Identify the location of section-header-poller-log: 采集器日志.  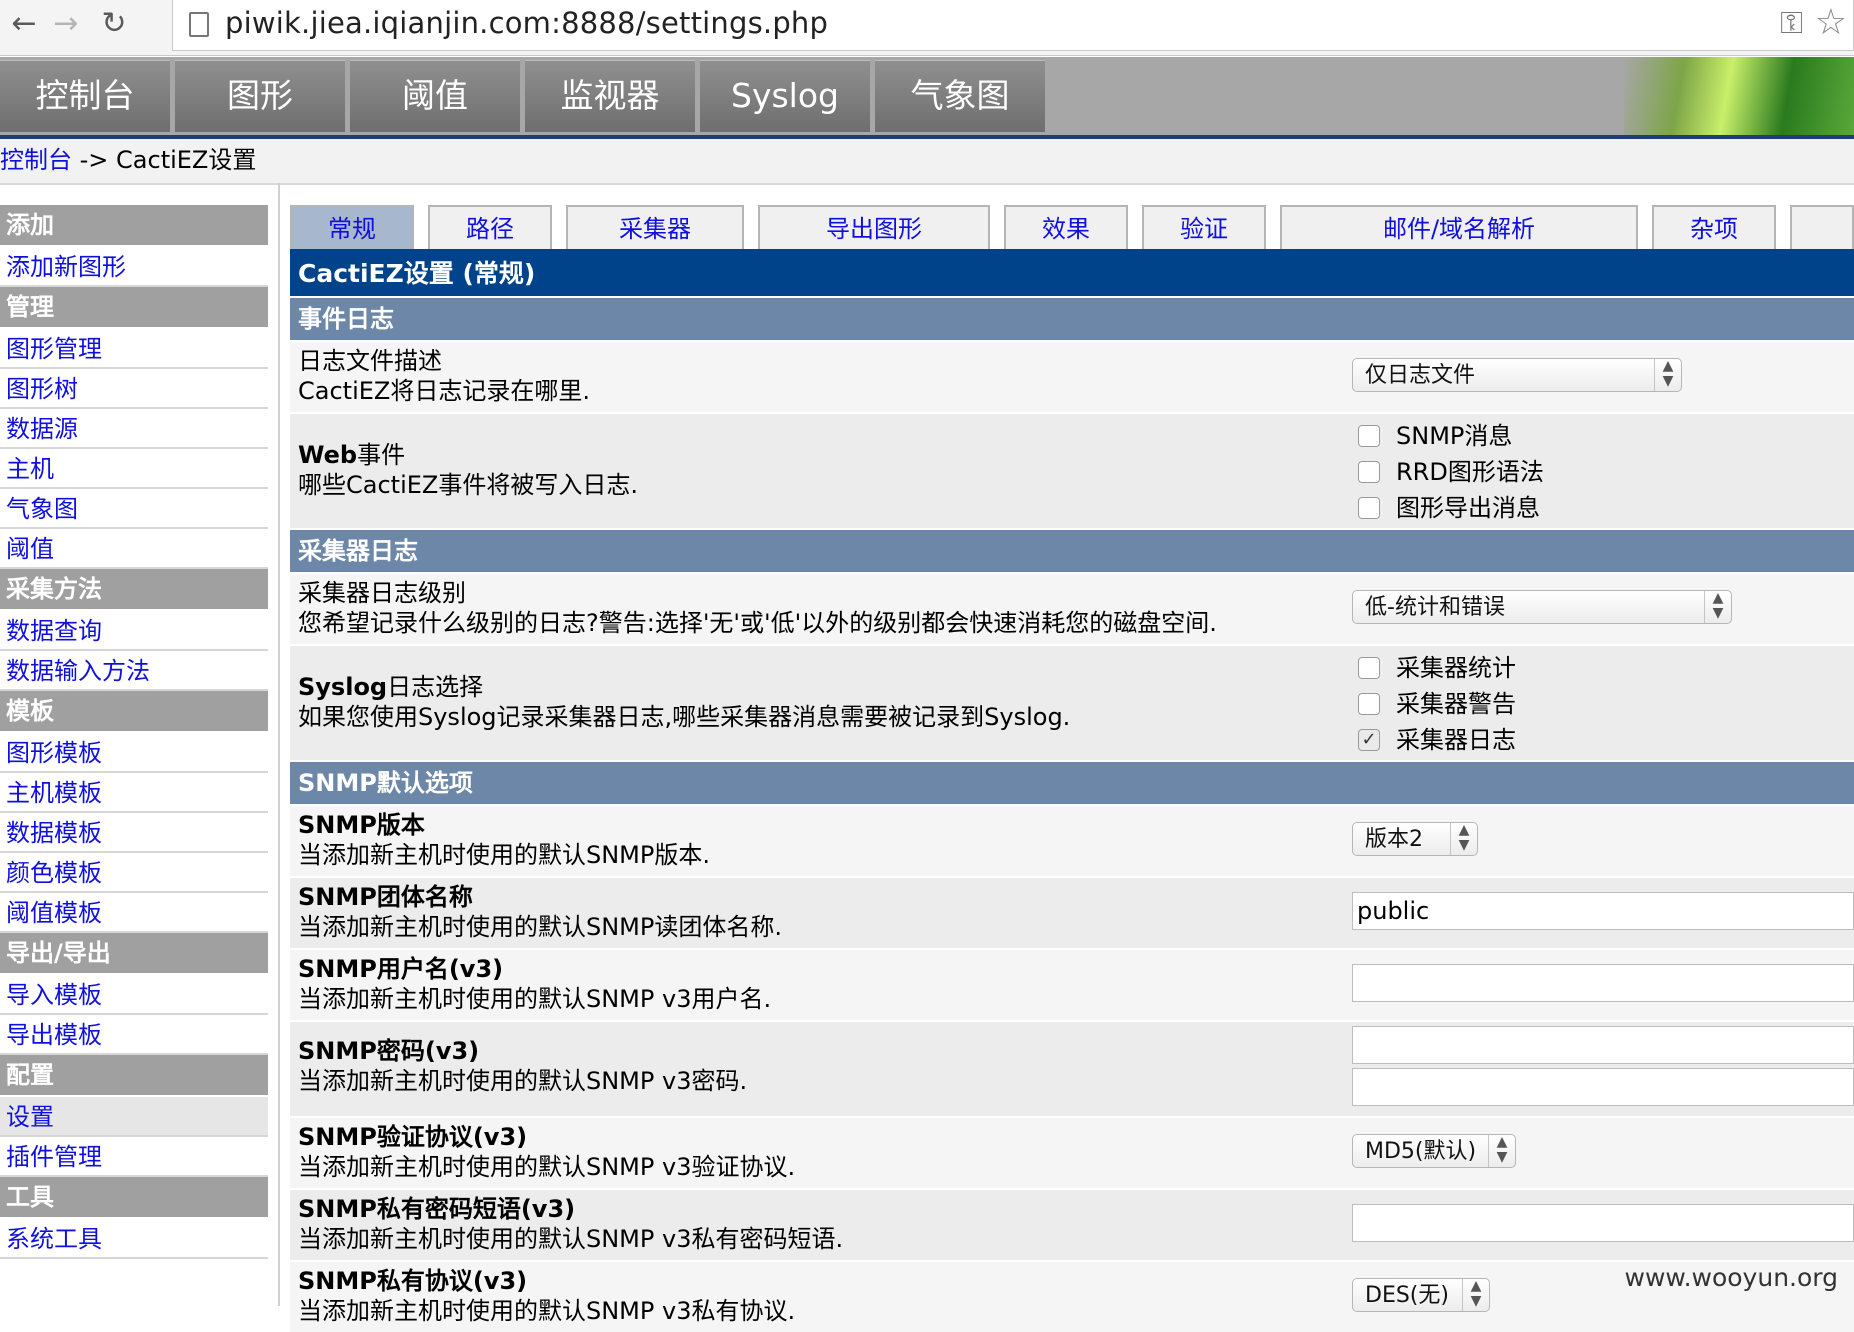
(1072, 550).